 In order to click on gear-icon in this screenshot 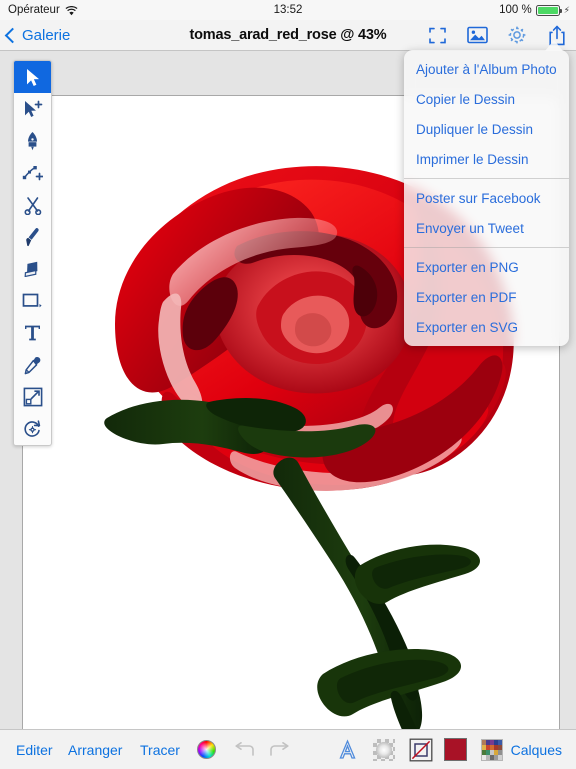, I will do `click(517, 35)`.